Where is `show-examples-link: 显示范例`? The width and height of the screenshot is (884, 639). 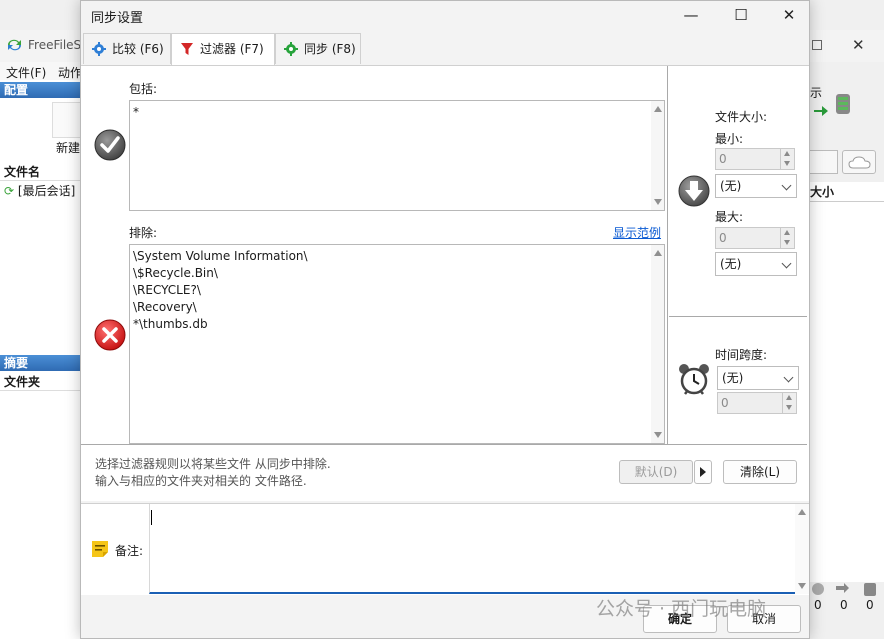
show-examples-link: 显示范例 is located at coordinates (637, 232).